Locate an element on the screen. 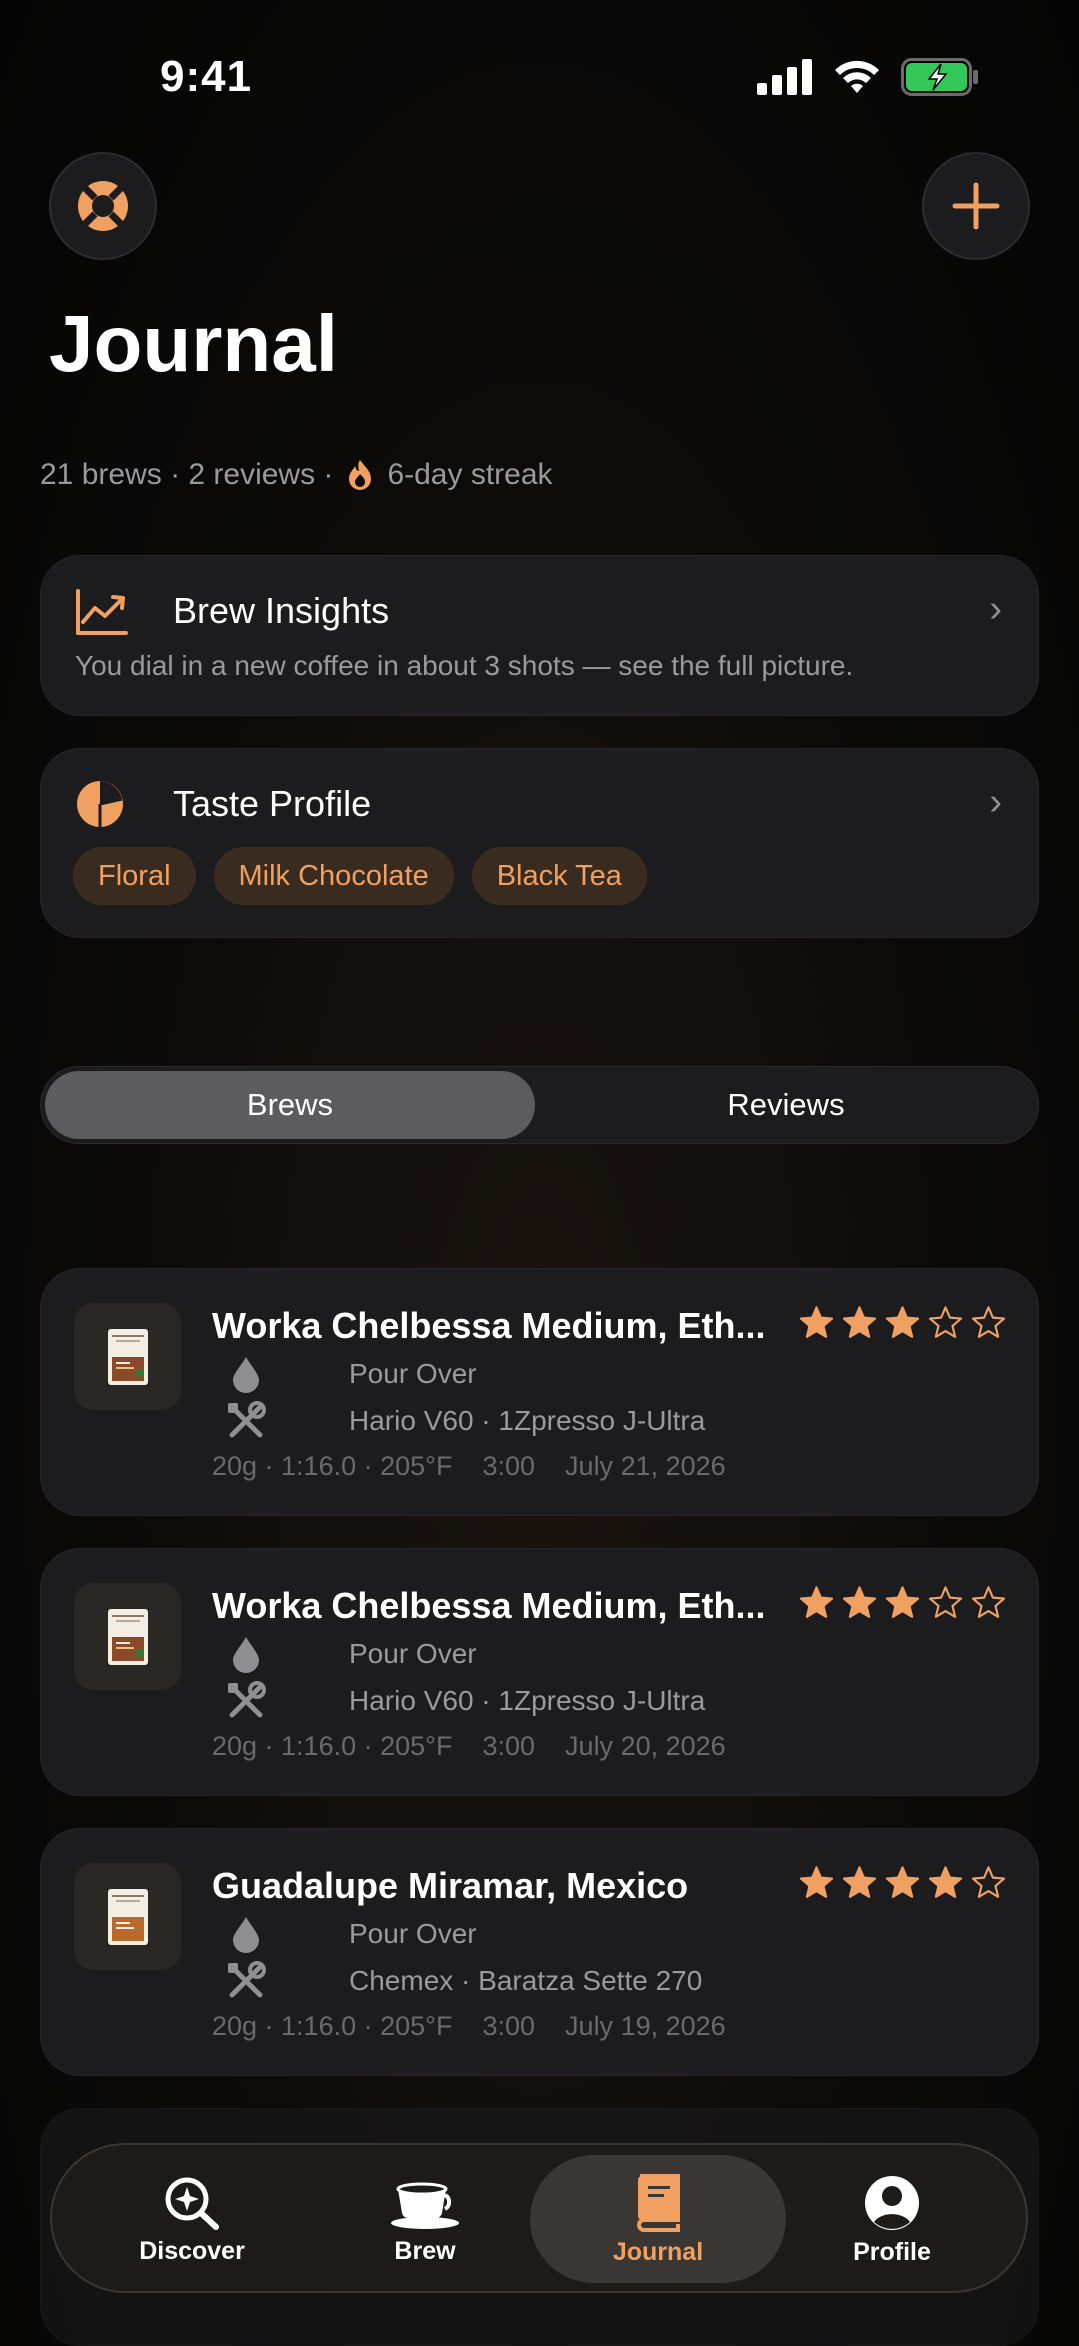 This screenshot has height=2346, width=1079. status-time: 9:41 is located at coordinates (206, 76).